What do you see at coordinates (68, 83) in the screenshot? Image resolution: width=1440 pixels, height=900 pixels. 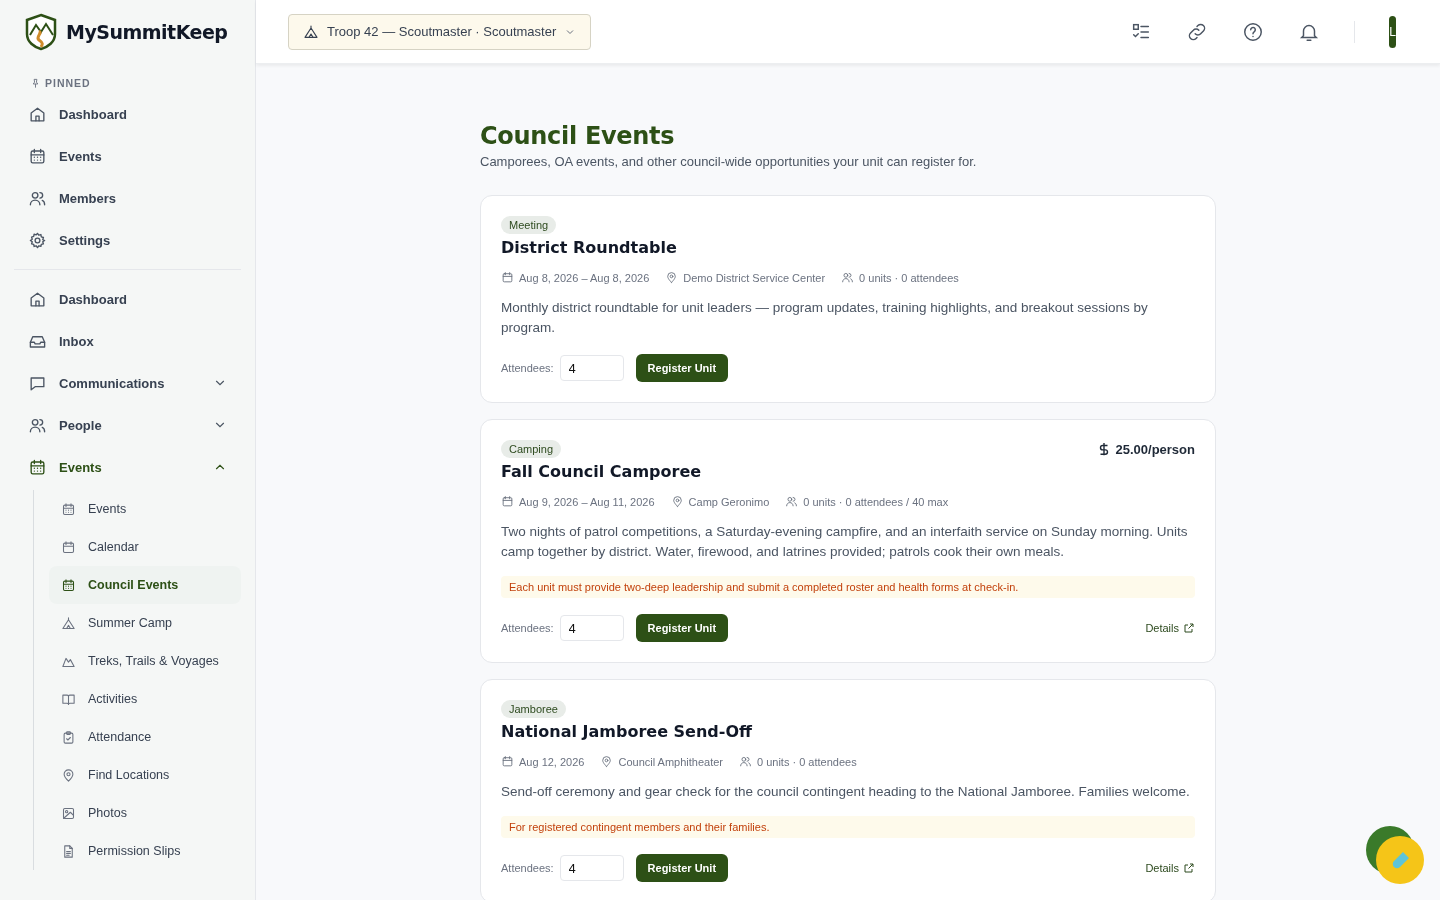 I see `section-heading: PINNED` at bounding box center [68, 83].